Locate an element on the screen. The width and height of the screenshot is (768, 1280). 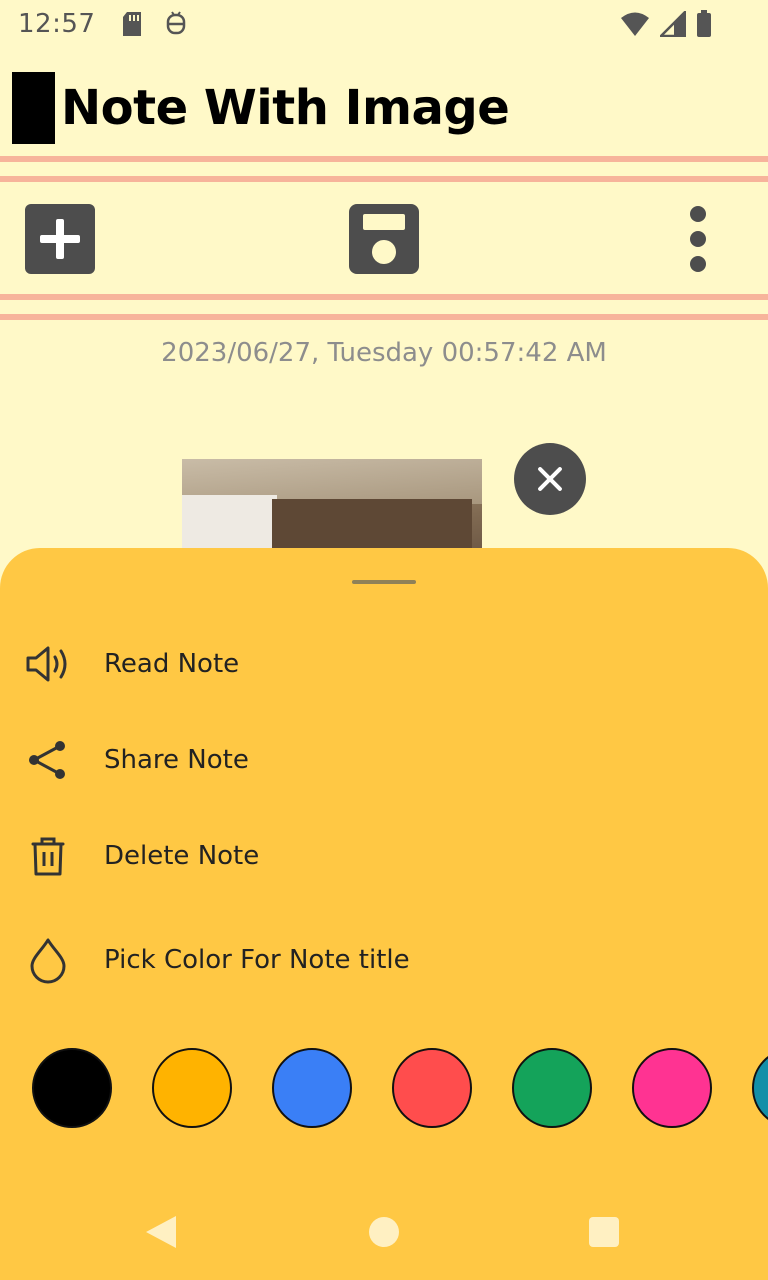
remove-image-button is located at coordinates (550, 479).